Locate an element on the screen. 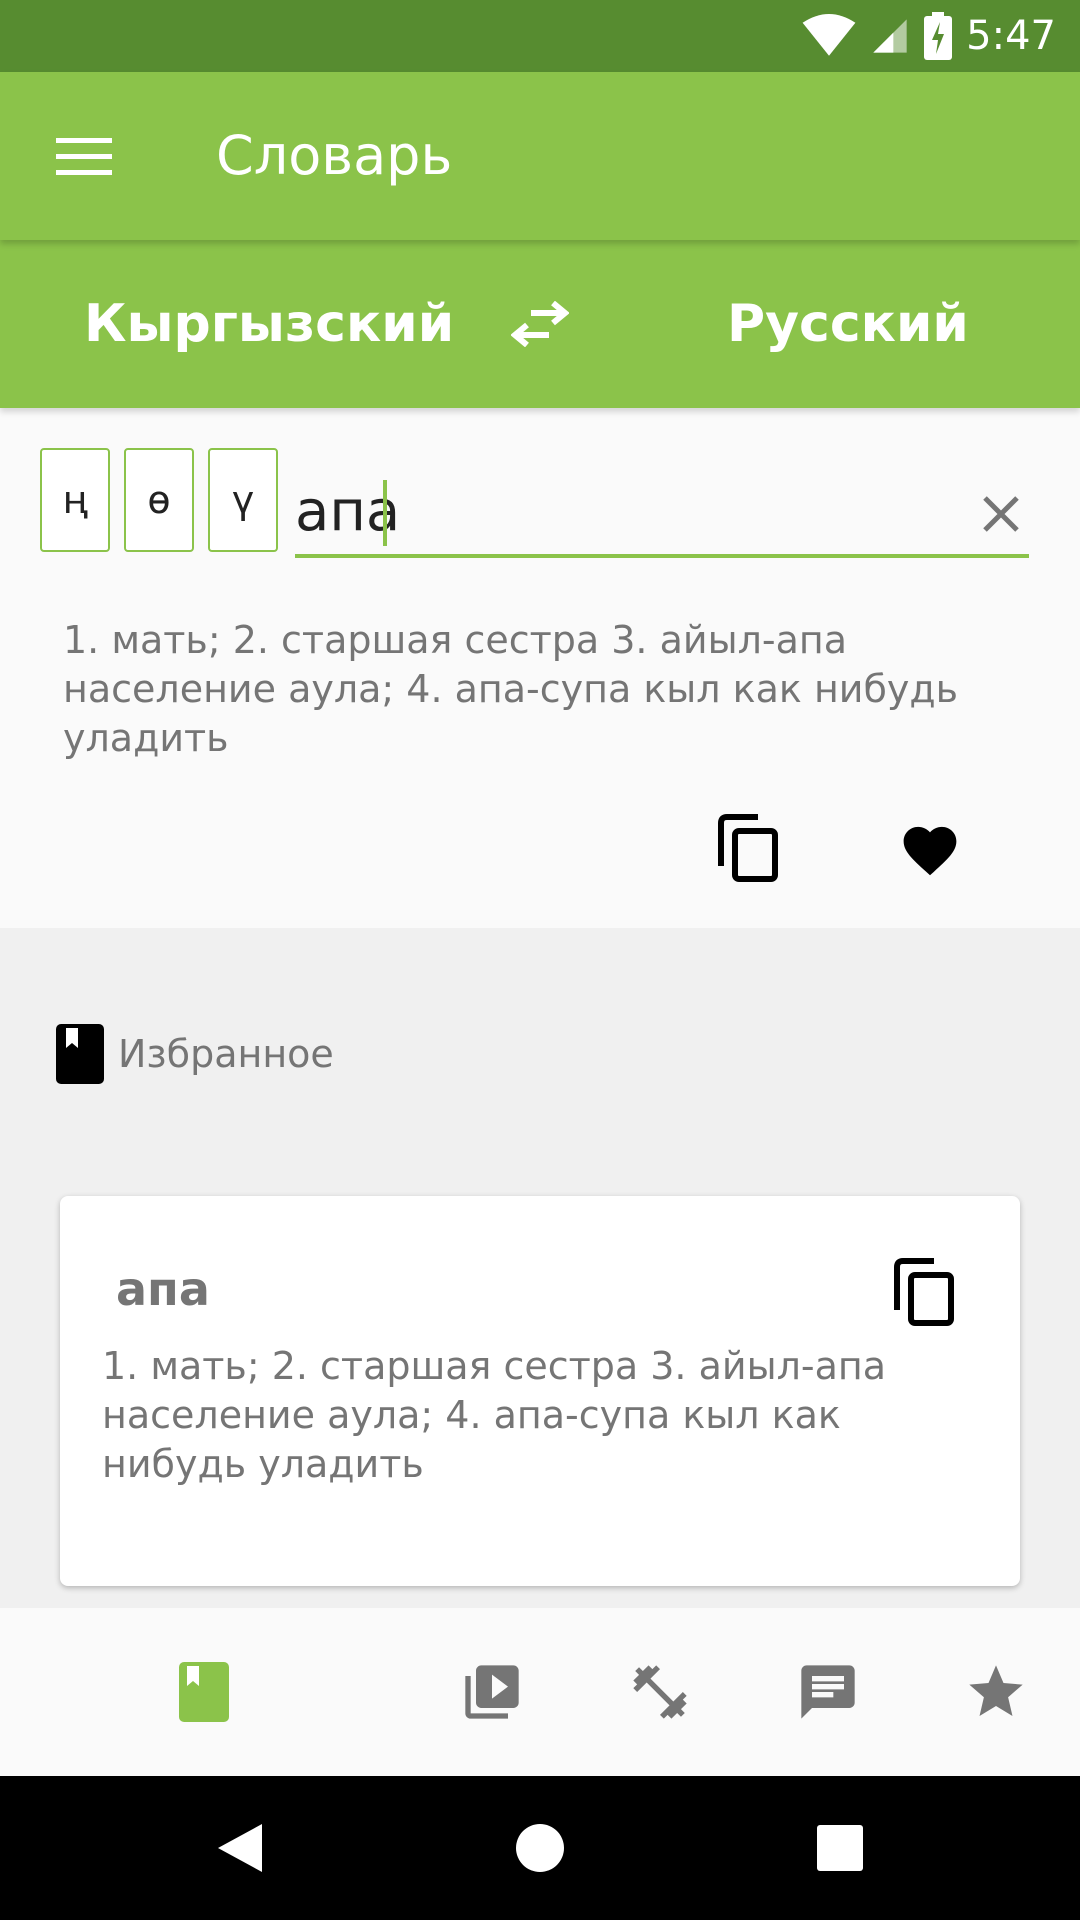  swap-languages-button is located at coordinates (540, 324).